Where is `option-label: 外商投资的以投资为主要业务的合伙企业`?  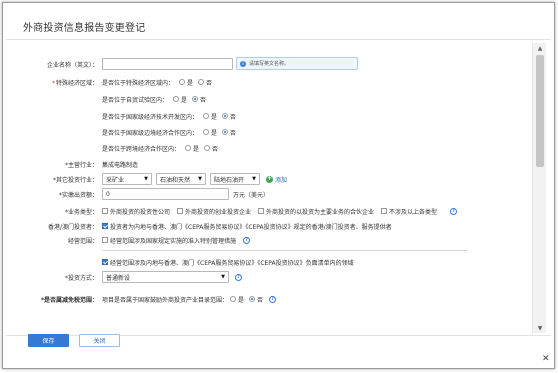
option-label: 外商投资的以投资为主要业务的合伙企业 is located at coordinates (320, 212).